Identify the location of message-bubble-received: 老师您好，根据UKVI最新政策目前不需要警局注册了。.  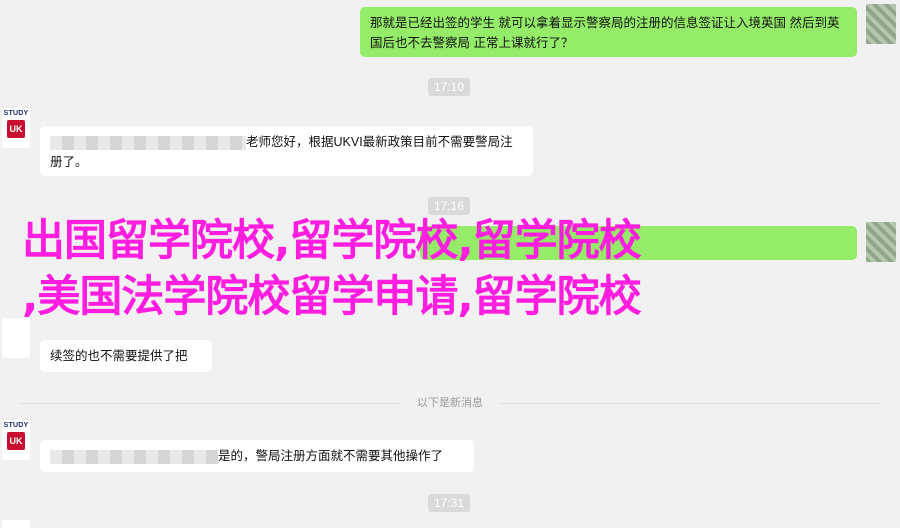
(286, 151).